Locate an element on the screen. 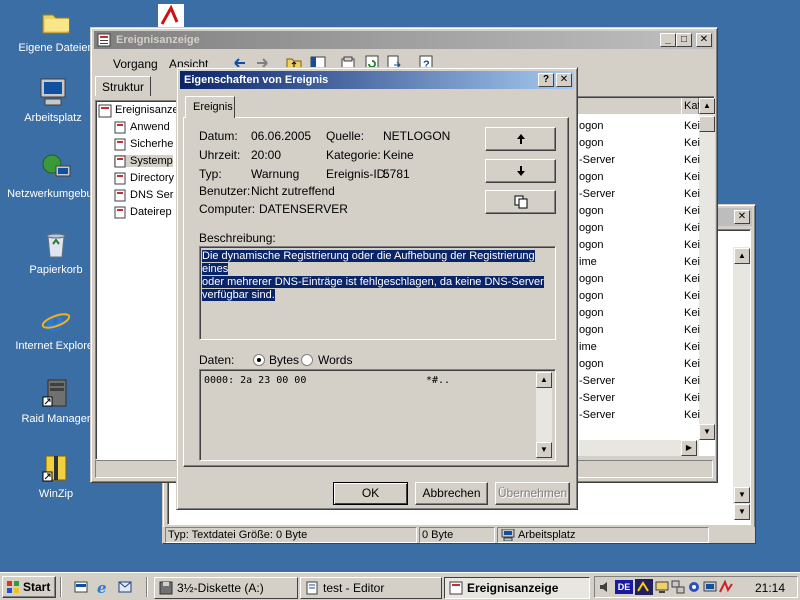 The height and width of the screenshot is (600, 800). acrobat-icon is located at coordinates (171, 16).